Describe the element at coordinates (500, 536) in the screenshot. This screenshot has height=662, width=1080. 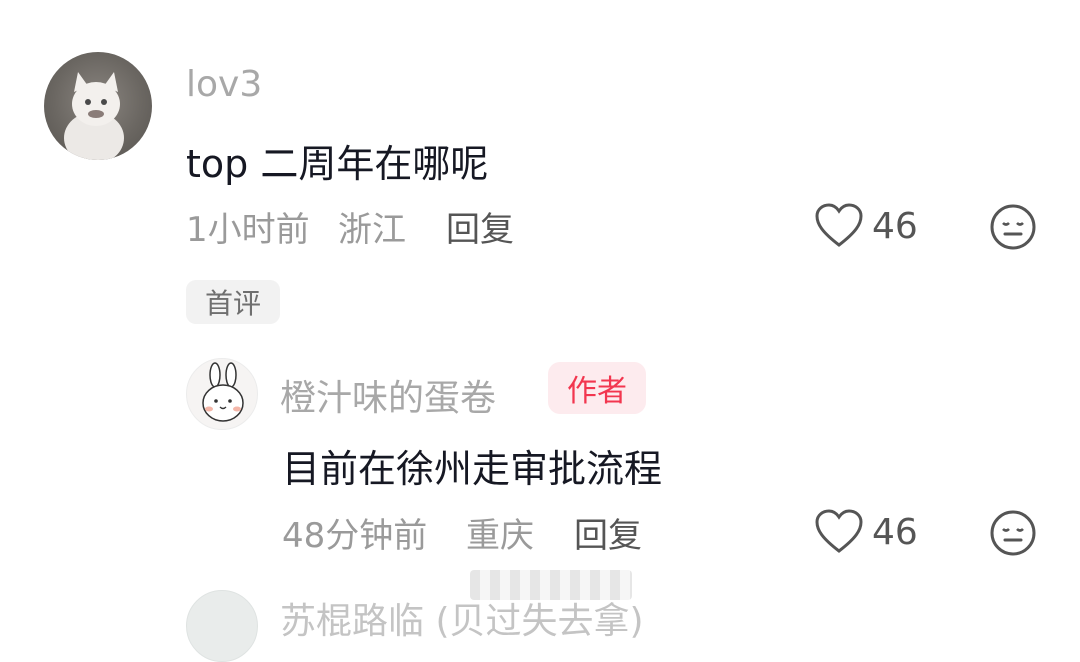
I see `reply-location: 重庆` at that location.